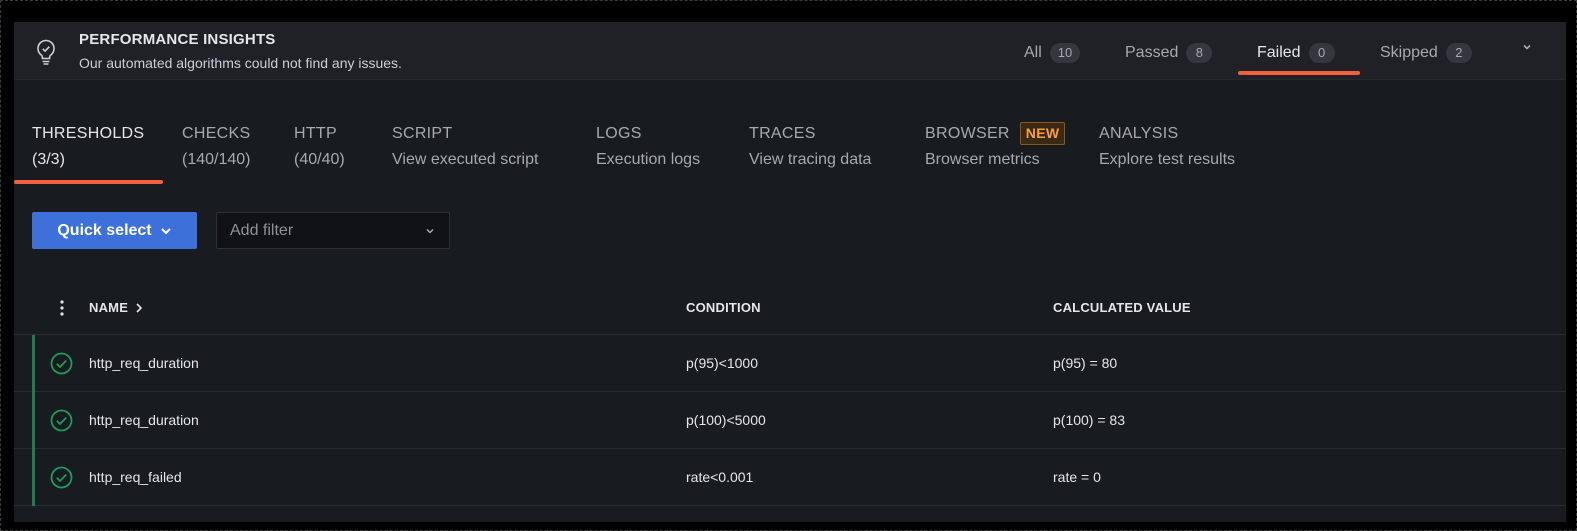  I want to click on tab-title: LOGS, so click(619, 133).